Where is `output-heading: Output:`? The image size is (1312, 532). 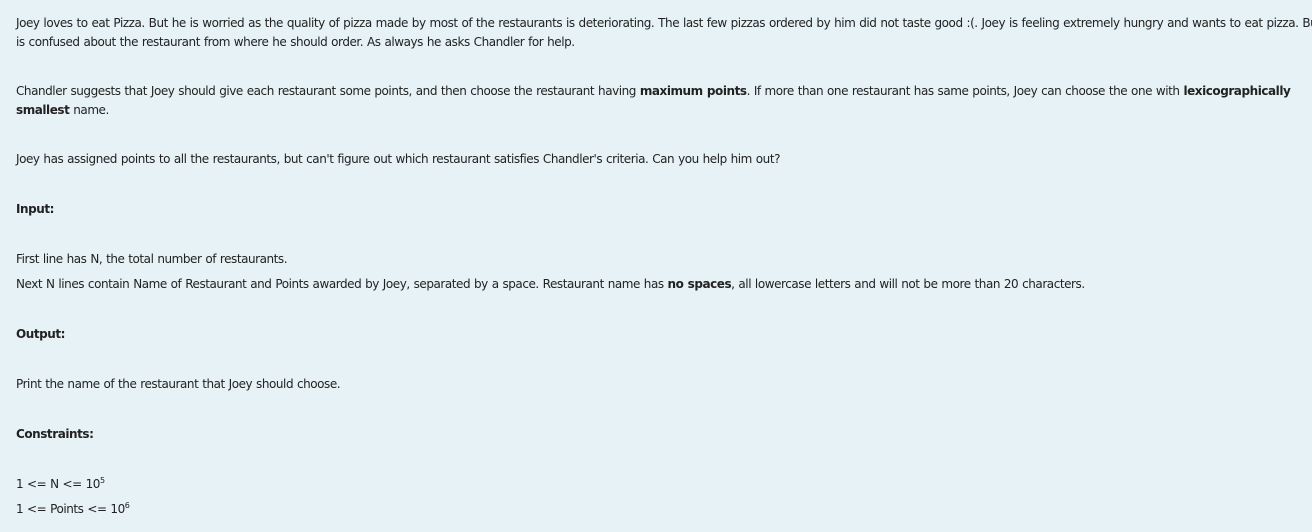
output-heading: Output: is located at coordinates (40, 334).